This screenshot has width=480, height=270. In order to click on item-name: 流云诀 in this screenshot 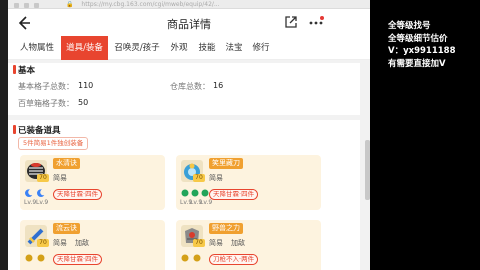, I will do `click(66, 228)`.